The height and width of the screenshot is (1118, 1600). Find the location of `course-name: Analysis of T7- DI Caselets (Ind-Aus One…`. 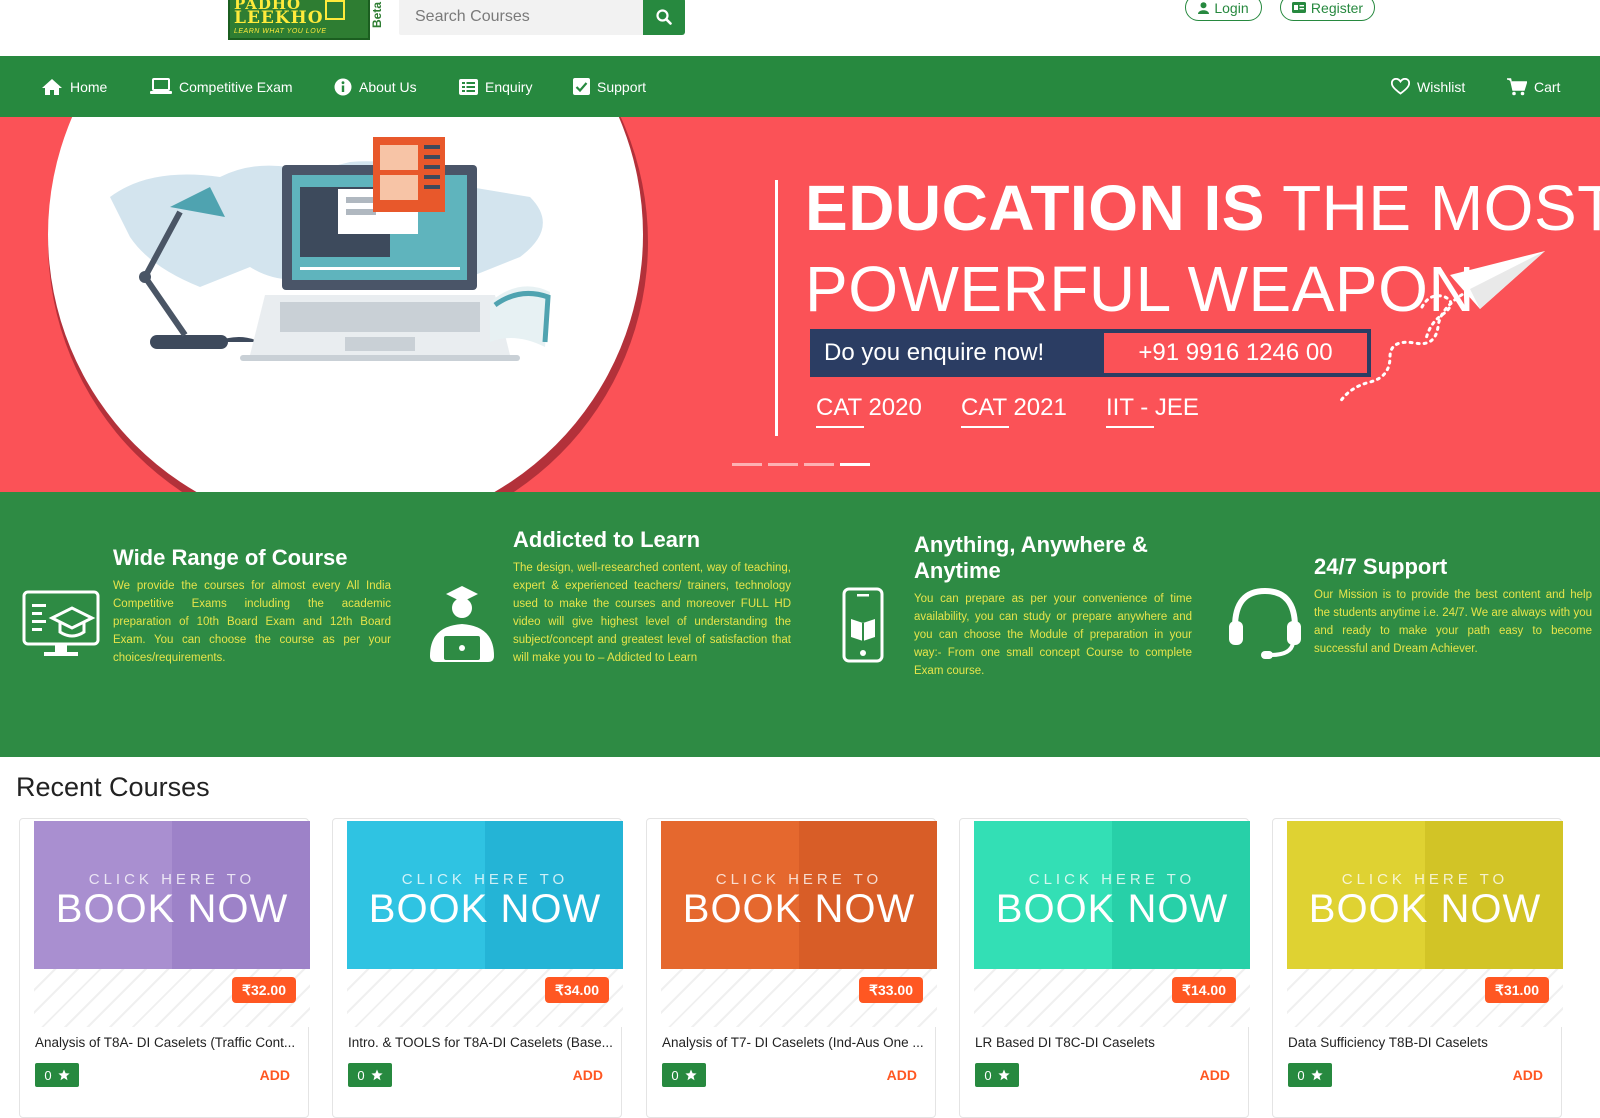

course-name: Analysis of T7- DI Caselets (Ind-Aus One… is located at coordinates (797, 1042).